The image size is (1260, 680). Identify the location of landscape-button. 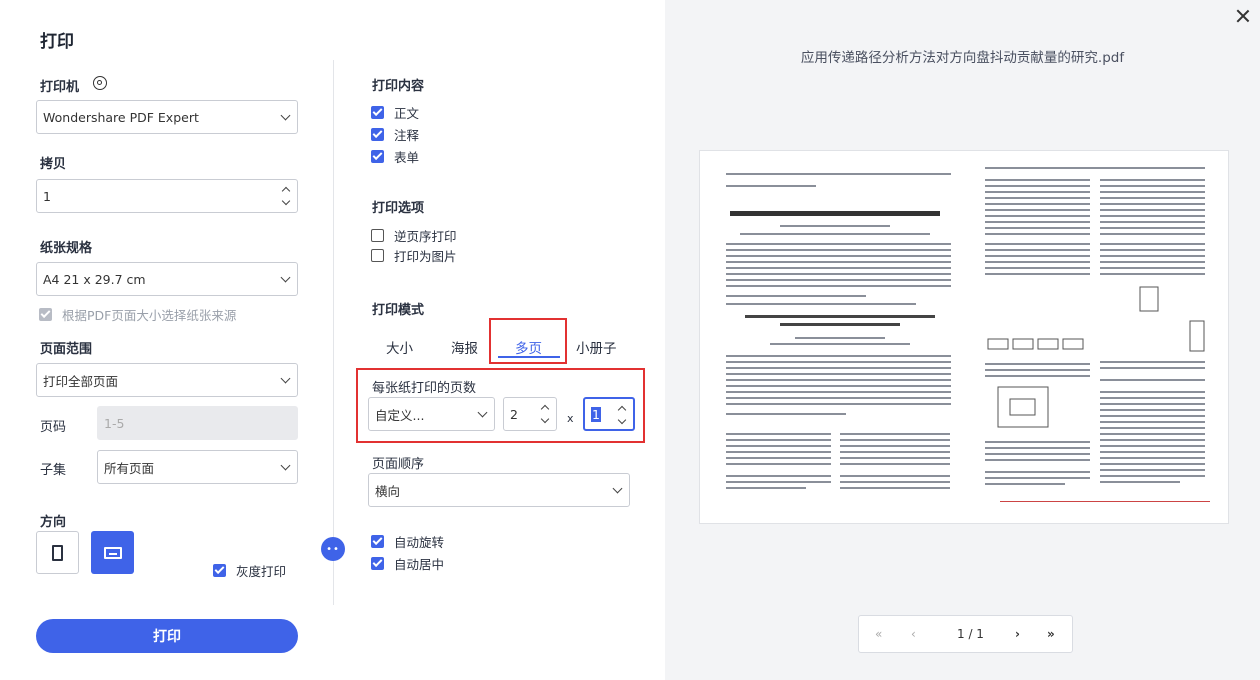
(112, 552).